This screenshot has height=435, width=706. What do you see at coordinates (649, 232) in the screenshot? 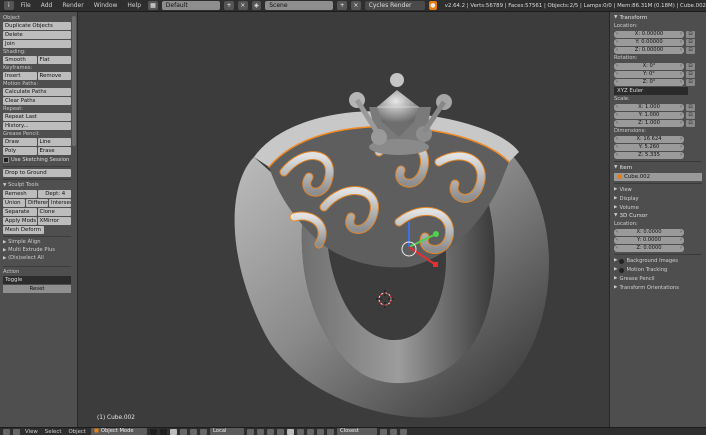
I see `cursor-x-field: ‹ X: 0.0000 ›` at bounding box center [649, 232].